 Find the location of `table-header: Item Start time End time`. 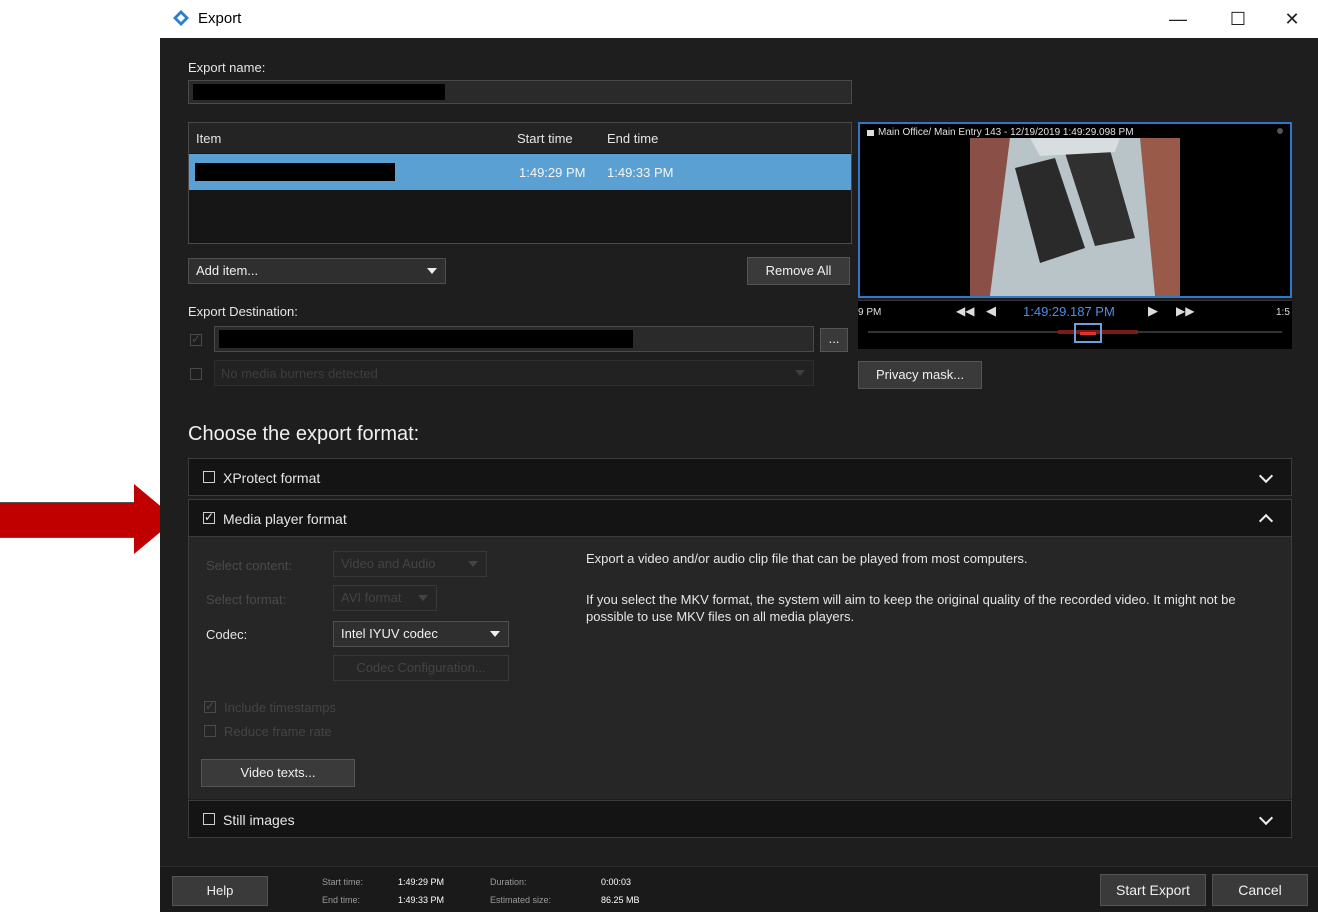

table-header: Item Start time End time is located at coordinates (520, 138).